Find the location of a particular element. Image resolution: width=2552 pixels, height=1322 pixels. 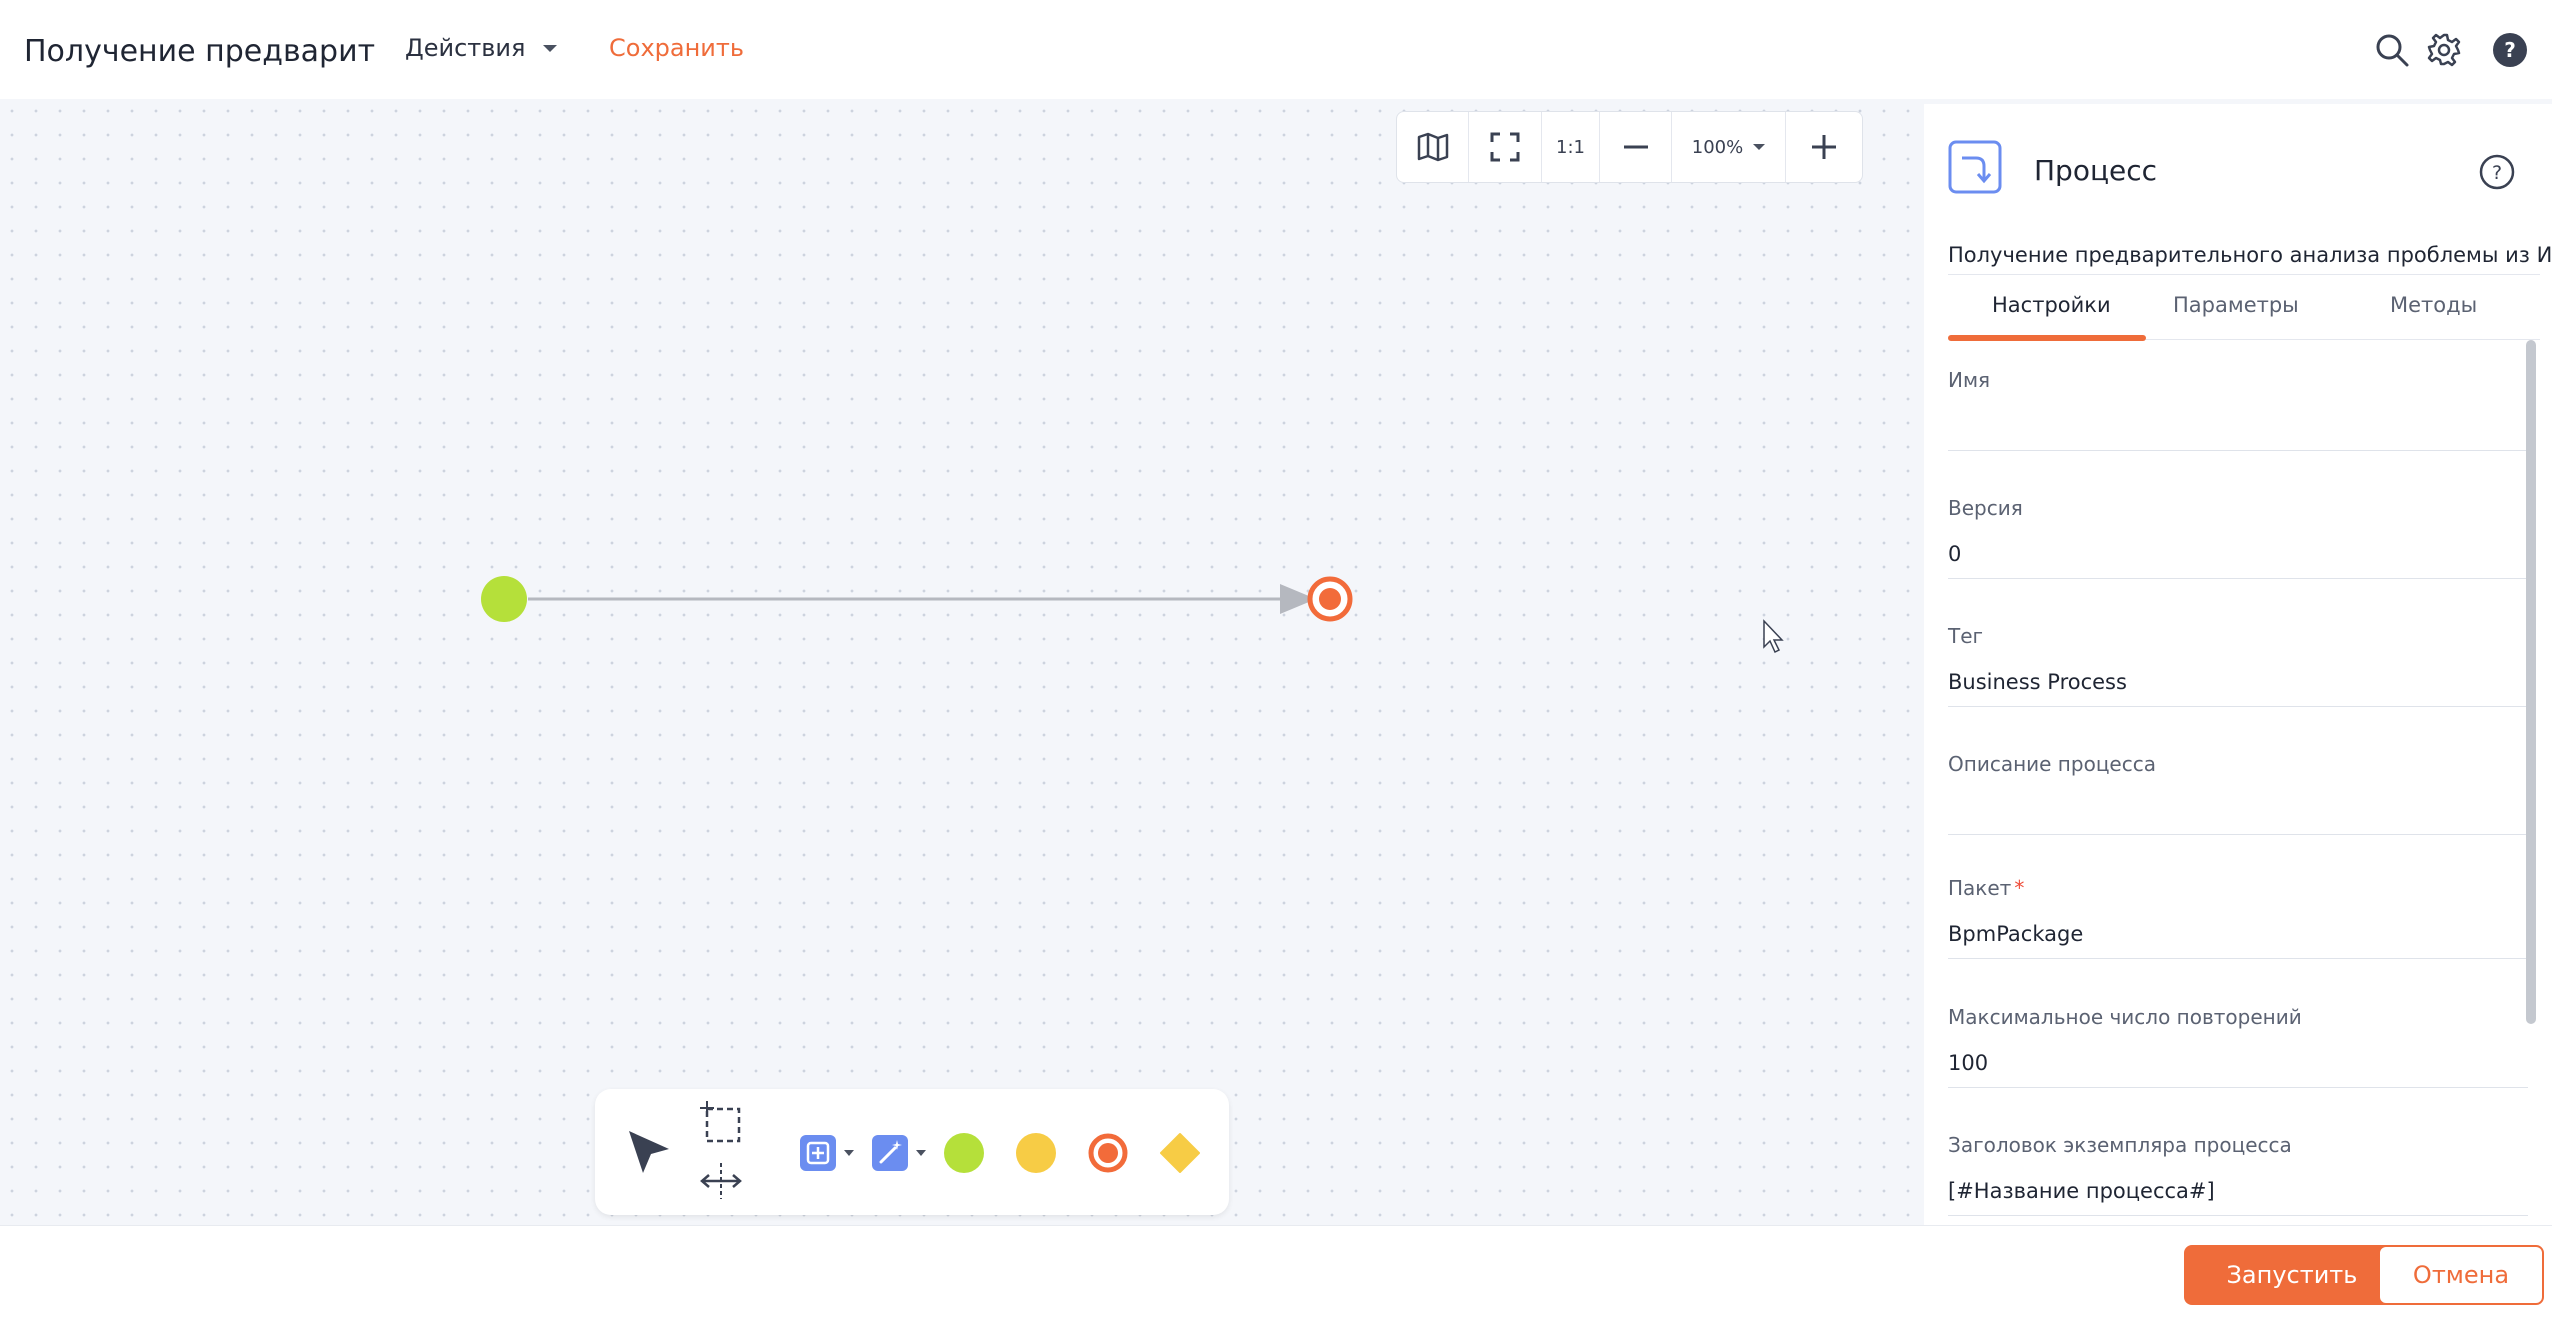

end-event is located at coordinates (1330, 599).